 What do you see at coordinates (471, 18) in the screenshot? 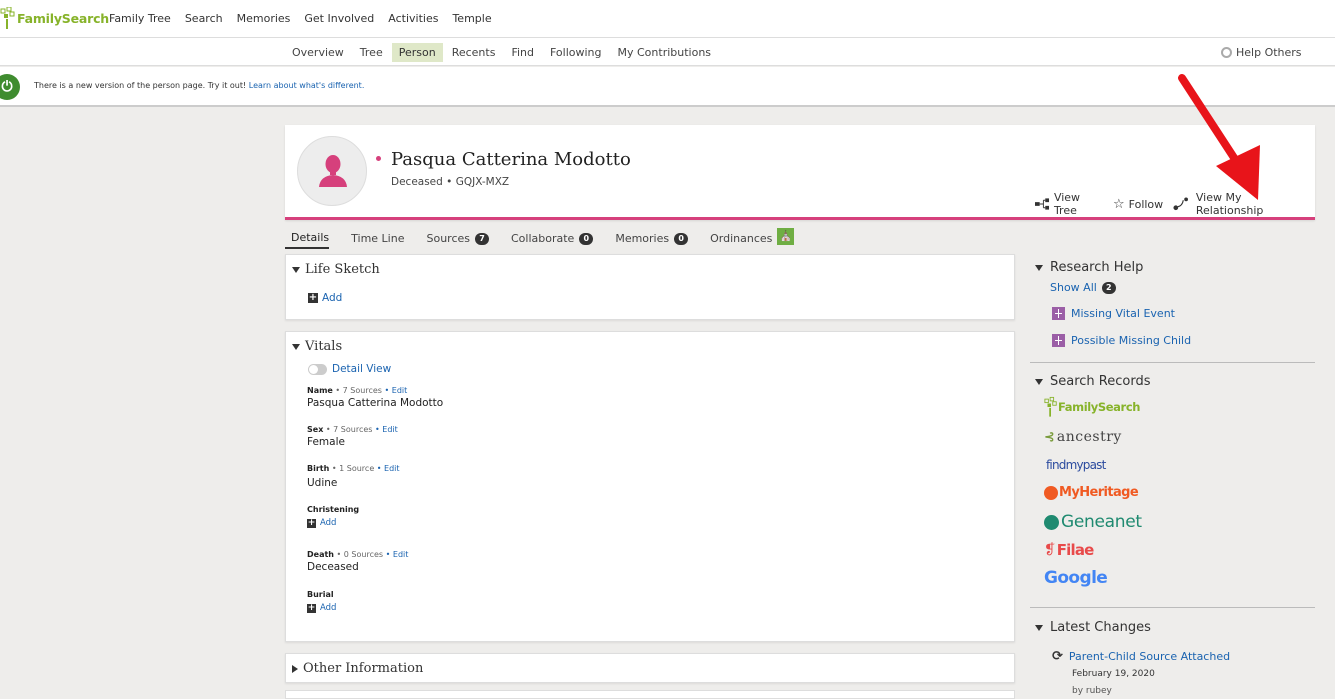
I see `nav-temple: Temple` at bounding box center [471, 18].